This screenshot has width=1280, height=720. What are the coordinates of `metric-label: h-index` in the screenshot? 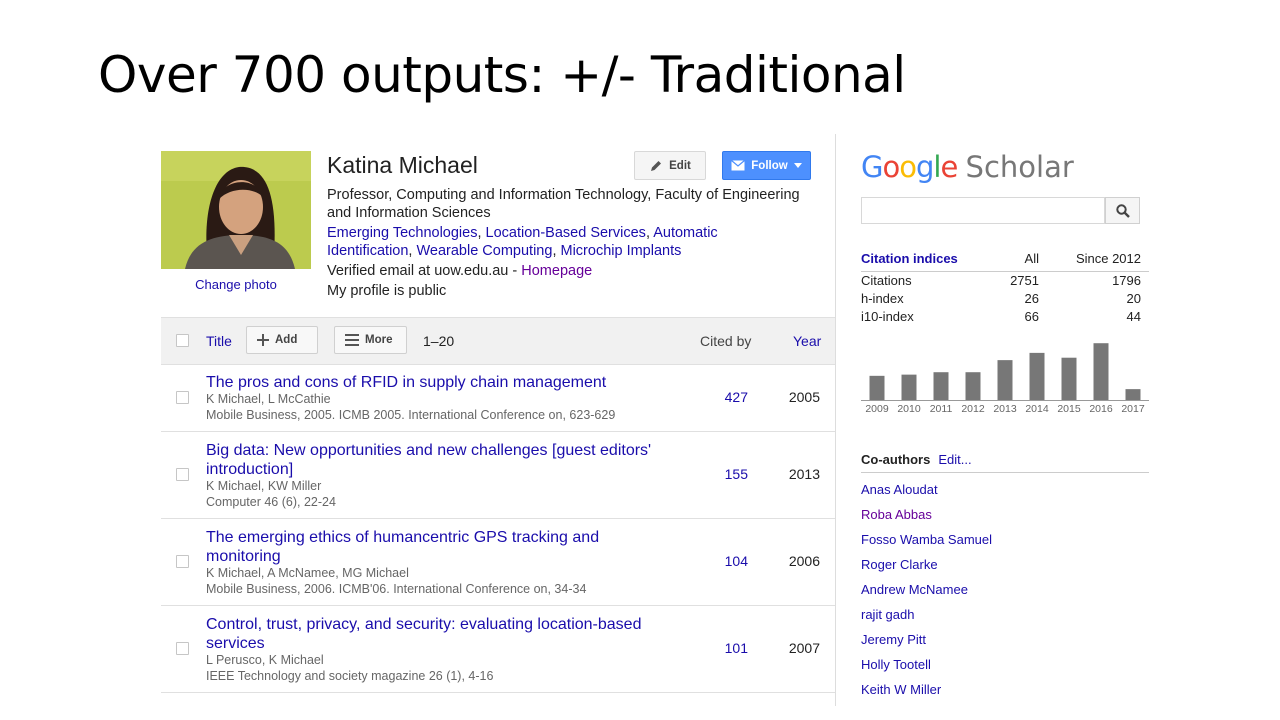 It's located at (882, 298).